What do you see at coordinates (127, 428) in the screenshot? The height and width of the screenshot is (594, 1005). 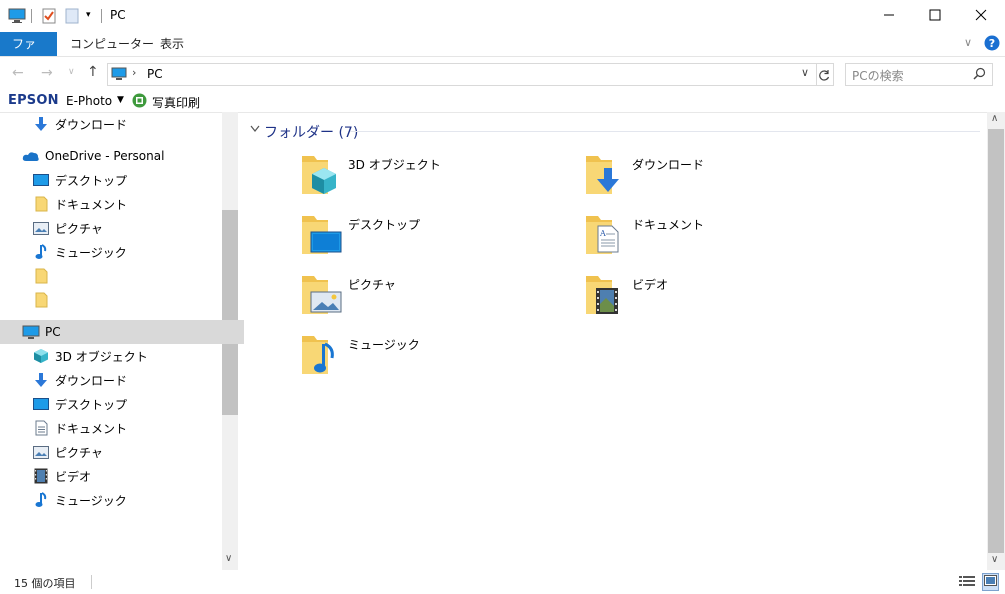 I see `nav-item-documents-pc: ドキュメント` at bounding box center [127, 428].